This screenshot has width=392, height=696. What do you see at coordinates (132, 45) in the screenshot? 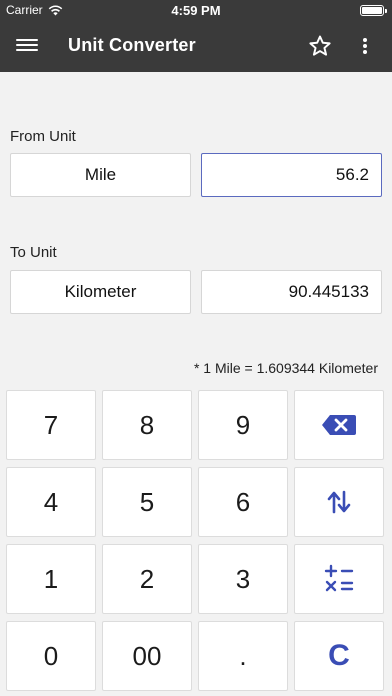
I see `page-title: Unit Converter` at bounding box center [132, 45].